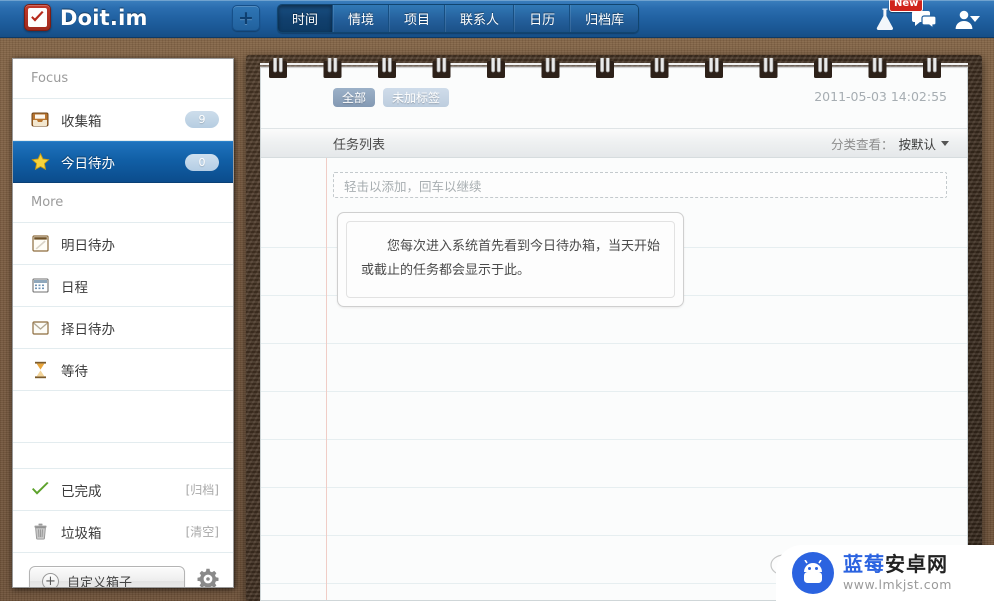 The image size is (994, 601). What do you see at coordinates (967, 19) in the screenshot?
I see `user-menu-button` at bounding box center [967, 19].